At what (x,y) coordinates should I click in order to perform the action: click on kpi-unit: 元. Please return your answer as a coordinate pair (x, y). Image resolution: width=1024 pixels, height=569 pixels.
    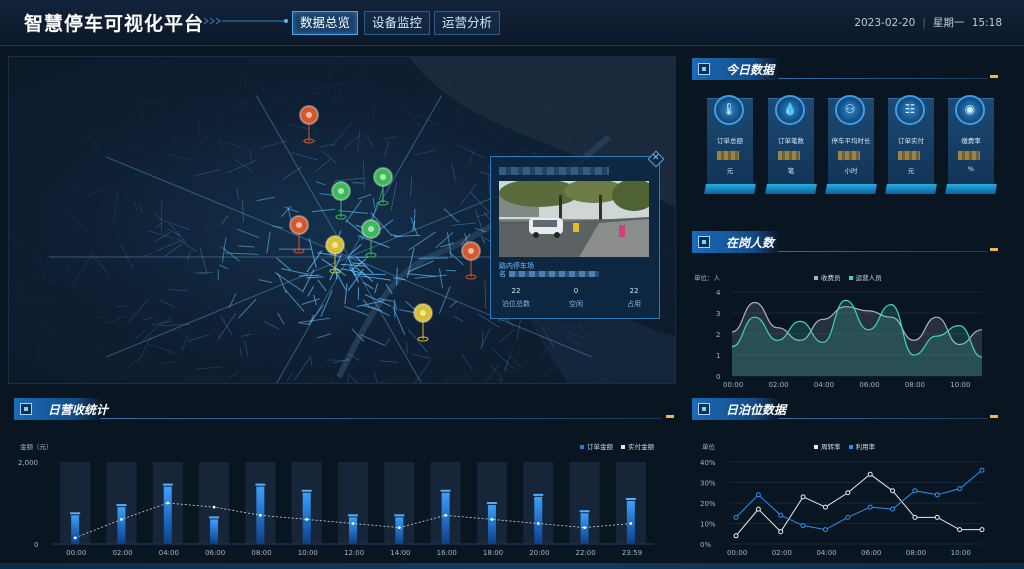
    Looking at the image, I should click on (730, 171).